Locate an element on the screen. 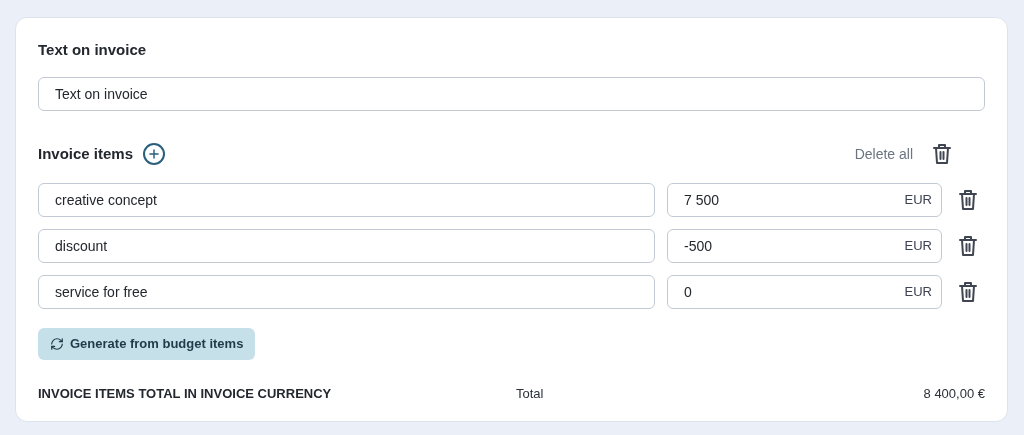 The height and width of the screenshot is (435, 1024). total-value: 8 400,00 € is located at coordinates (954, 394).